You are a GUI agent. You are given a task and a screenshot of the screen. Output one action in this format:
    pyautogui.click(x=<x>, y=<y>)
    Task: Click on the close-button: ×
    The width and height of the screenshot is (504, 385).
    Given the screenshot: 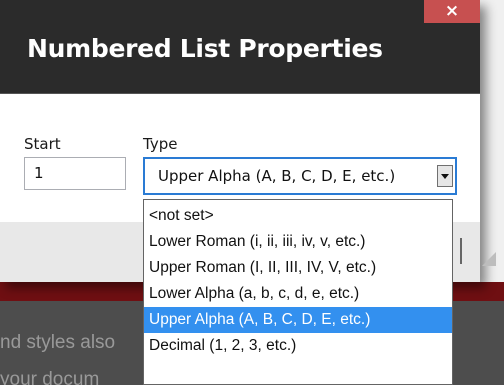 What is the action you would take?
    pyautogui.click(x=452, y=11)
    